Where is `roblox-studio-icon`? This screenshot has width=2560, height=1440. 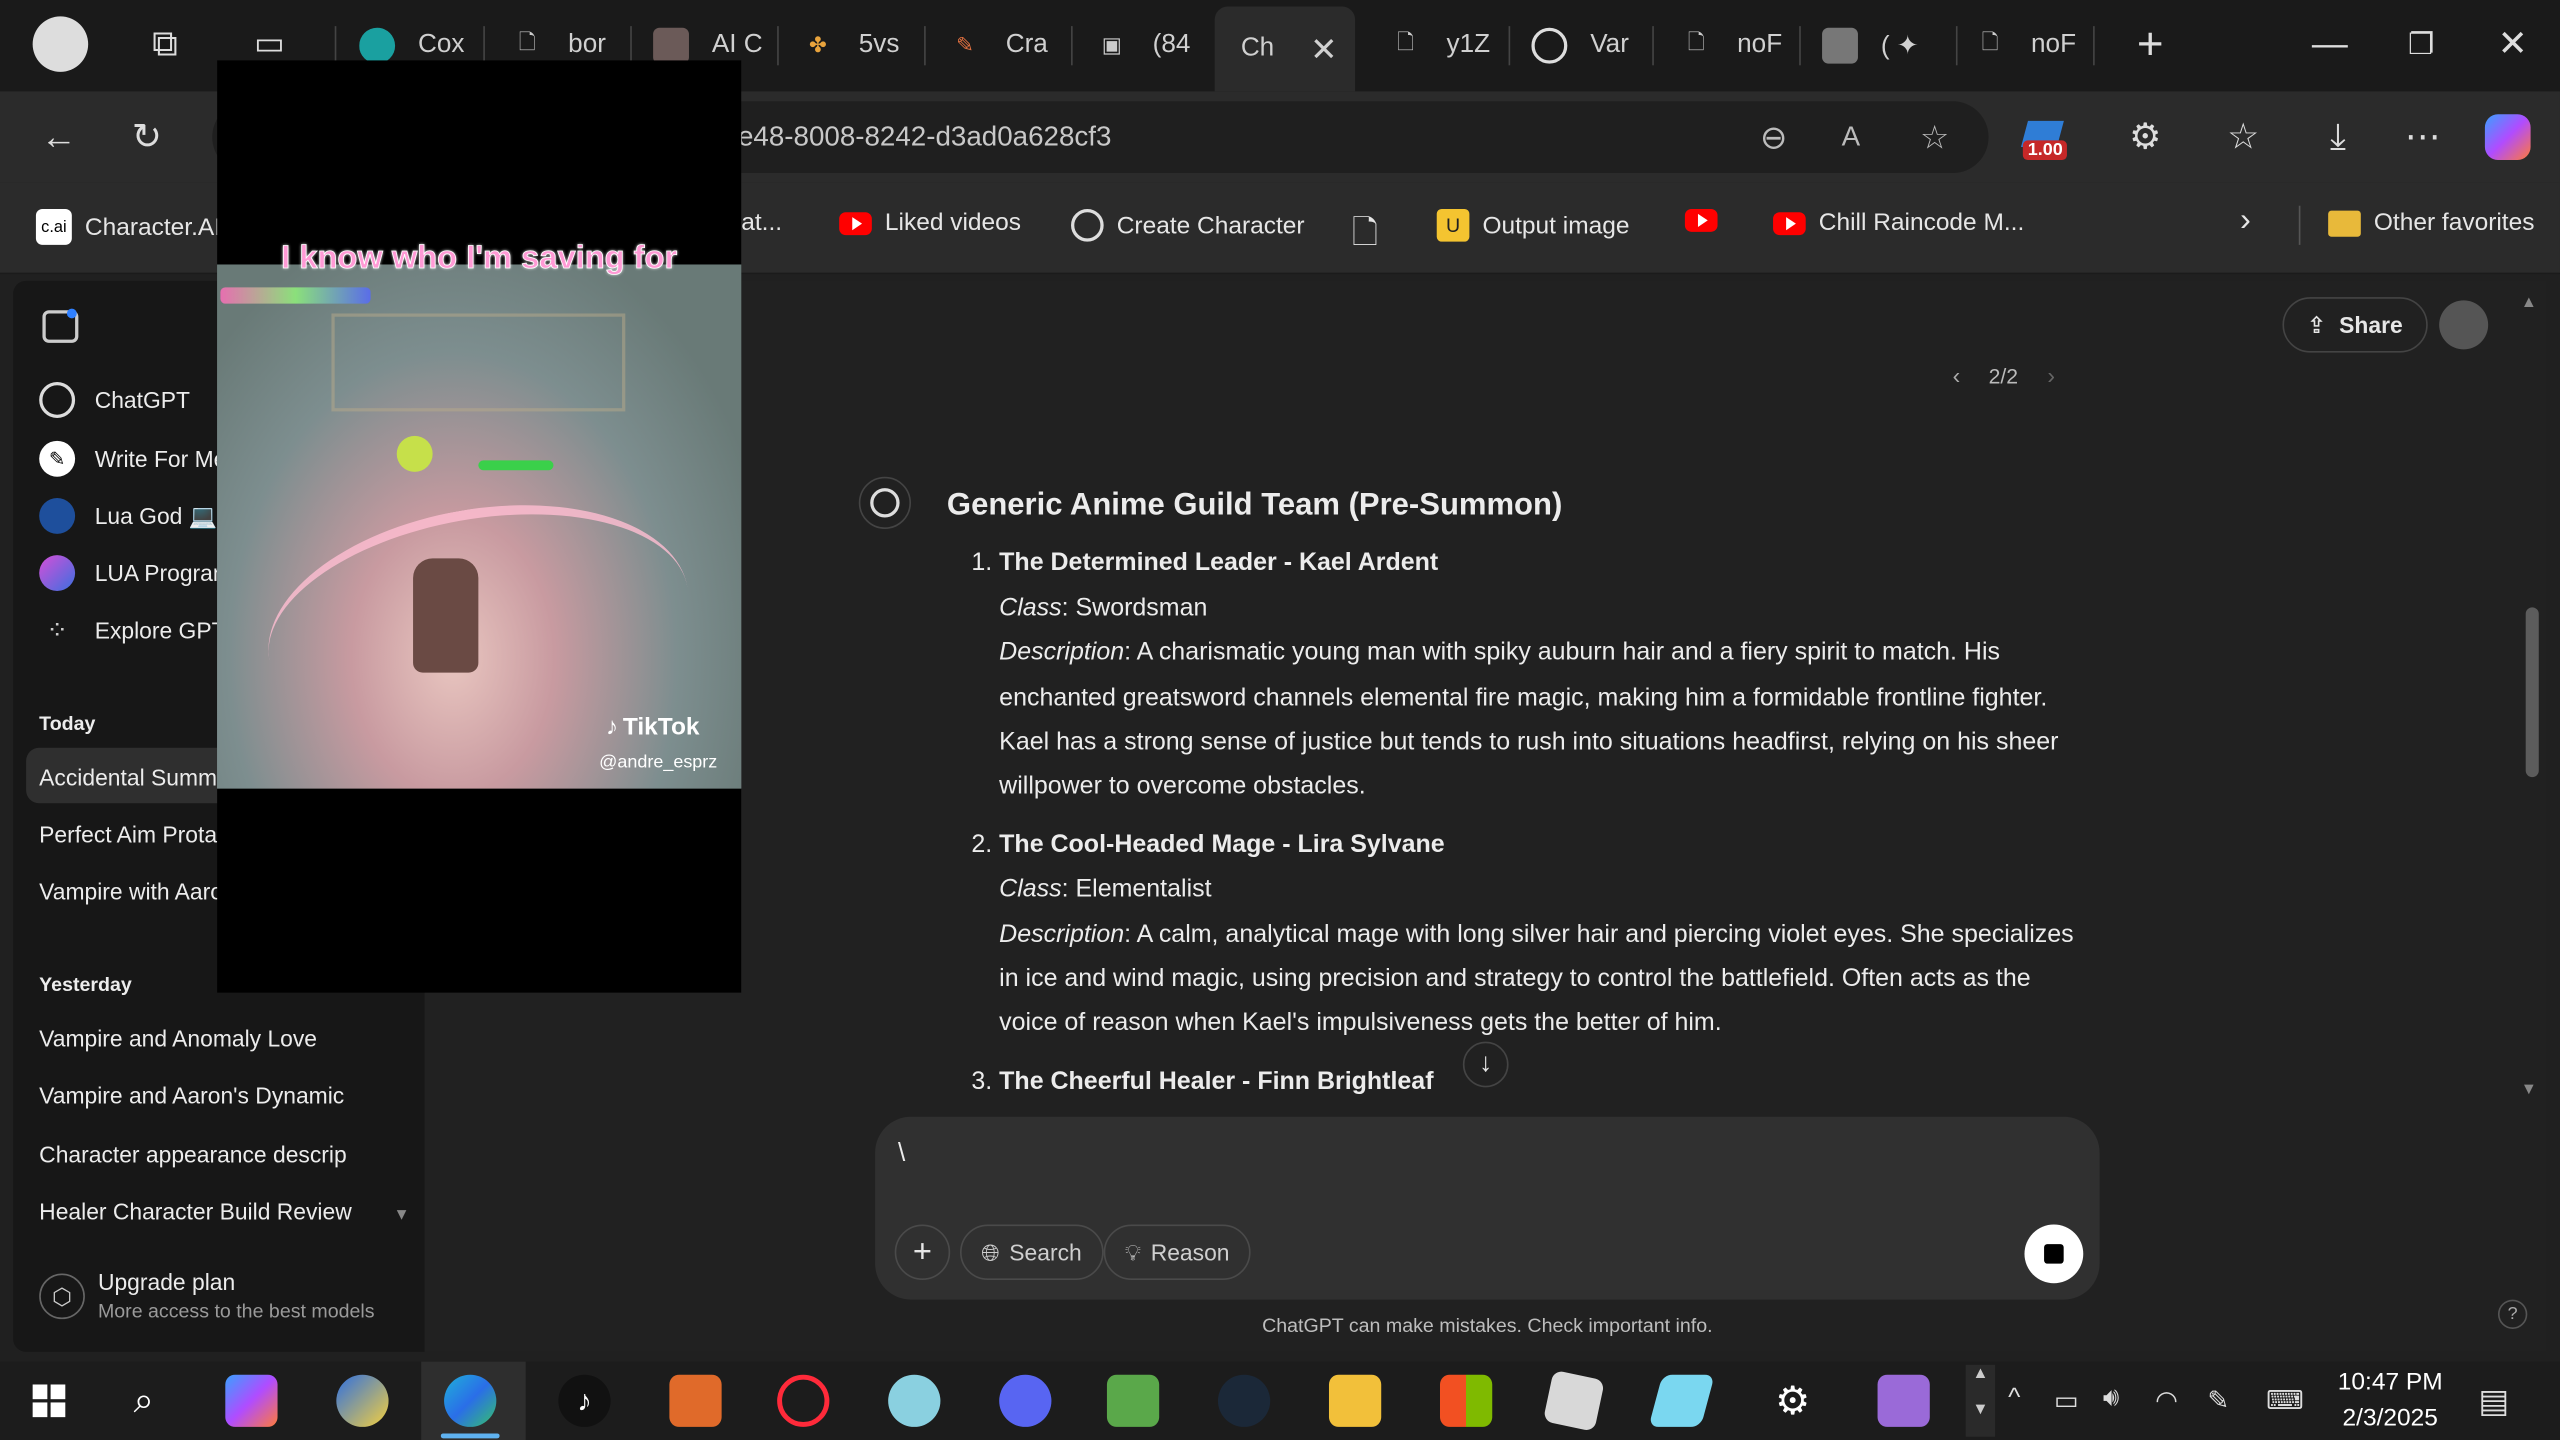 roblox-studio-icon is located at coordinates (1681, 1400).